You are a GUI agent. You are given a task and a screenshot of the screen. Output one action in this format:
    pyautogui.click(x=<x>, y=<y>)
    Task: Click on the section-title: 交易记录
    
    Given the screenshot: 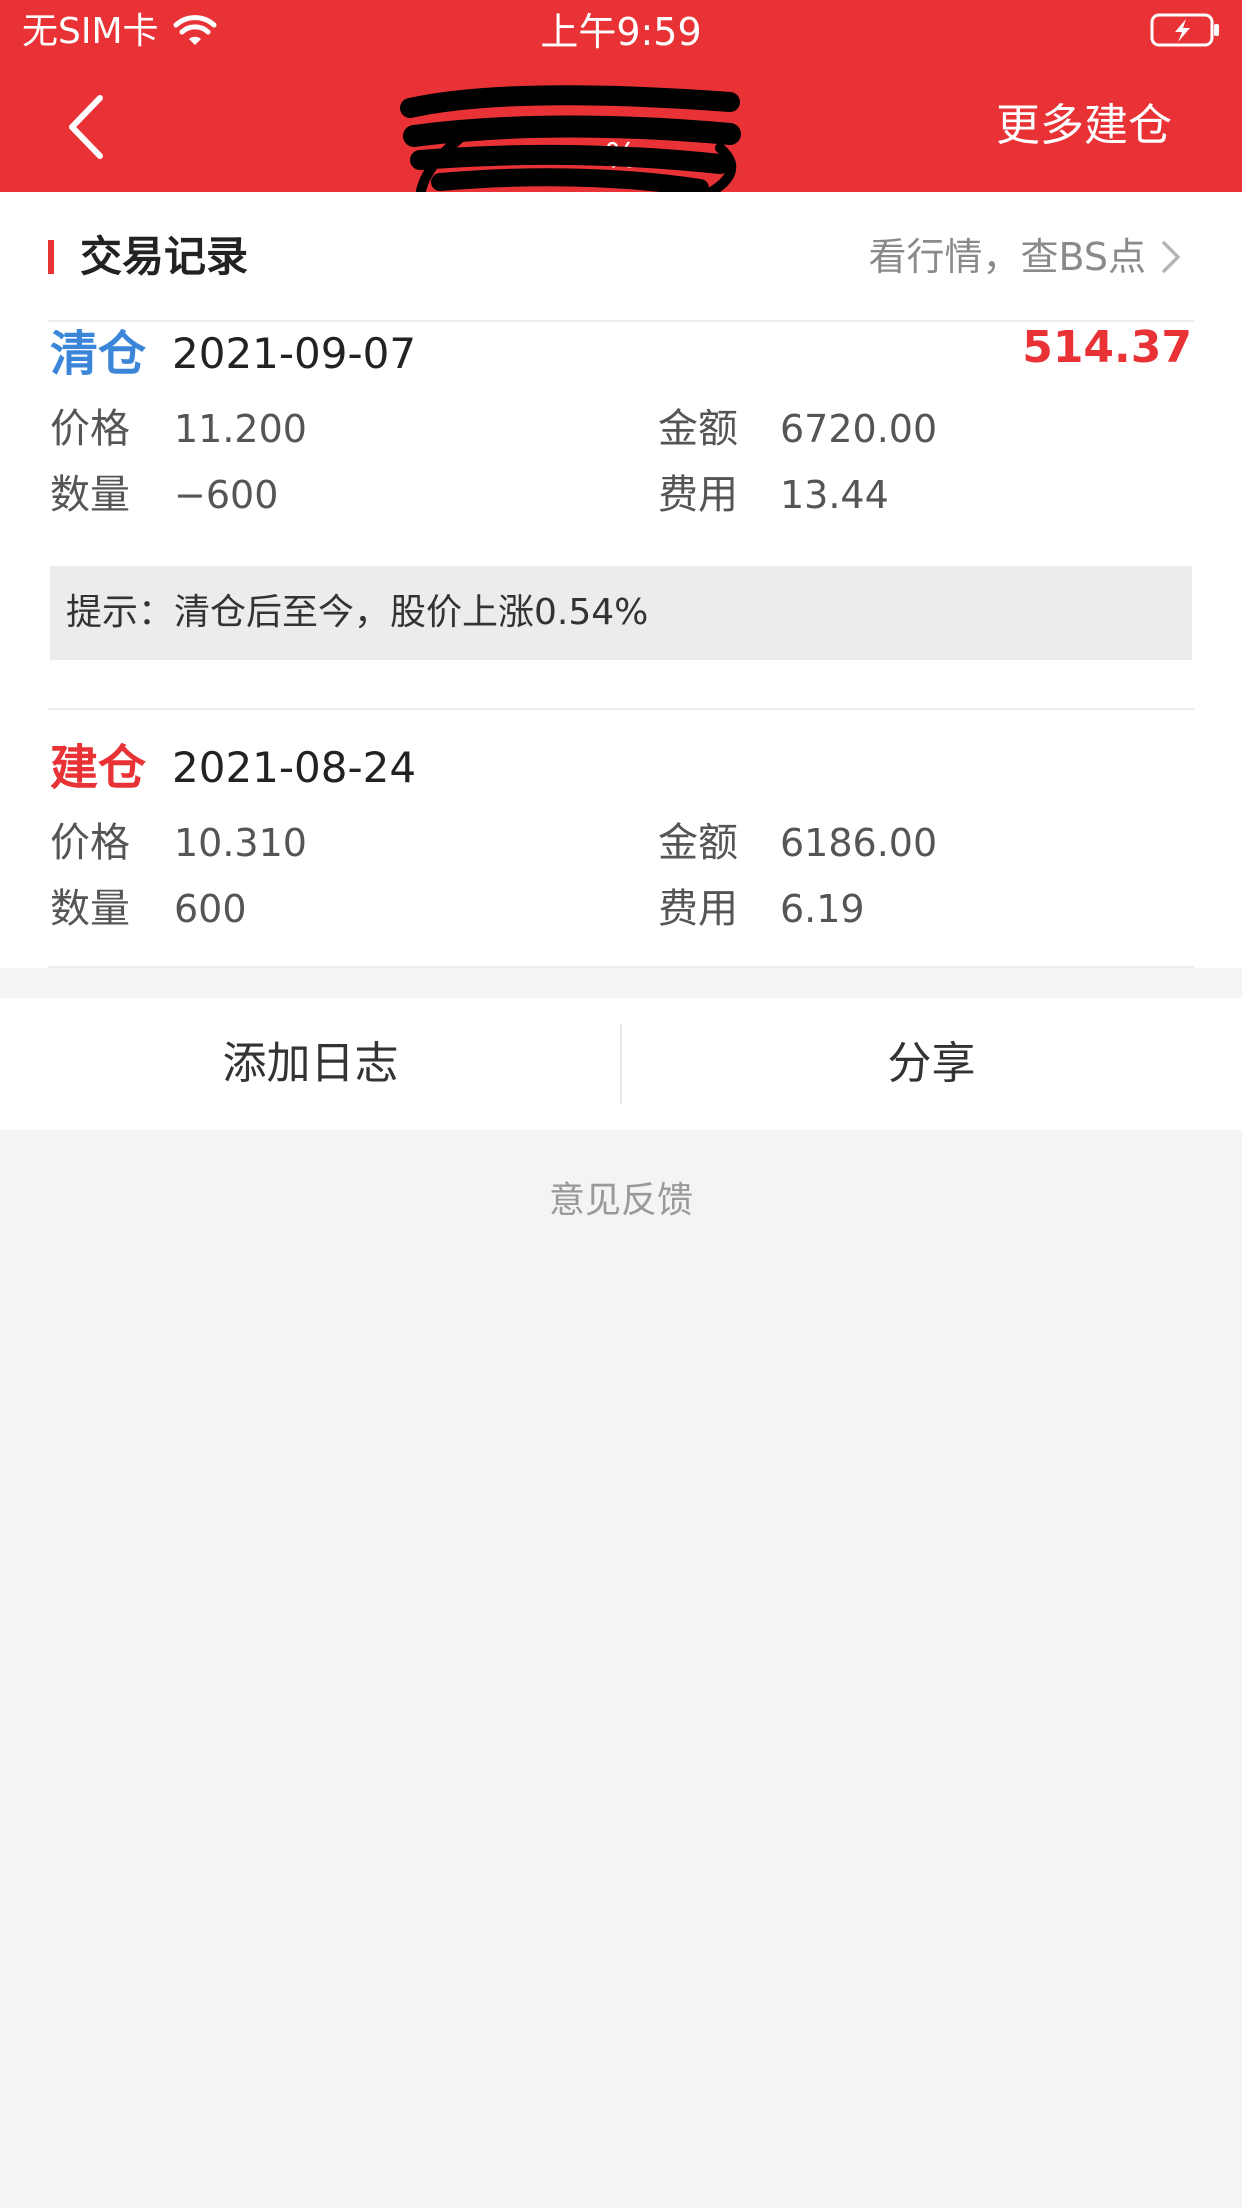 What is the action you would take?
    pyautogui.click(x=164, y=256)
    